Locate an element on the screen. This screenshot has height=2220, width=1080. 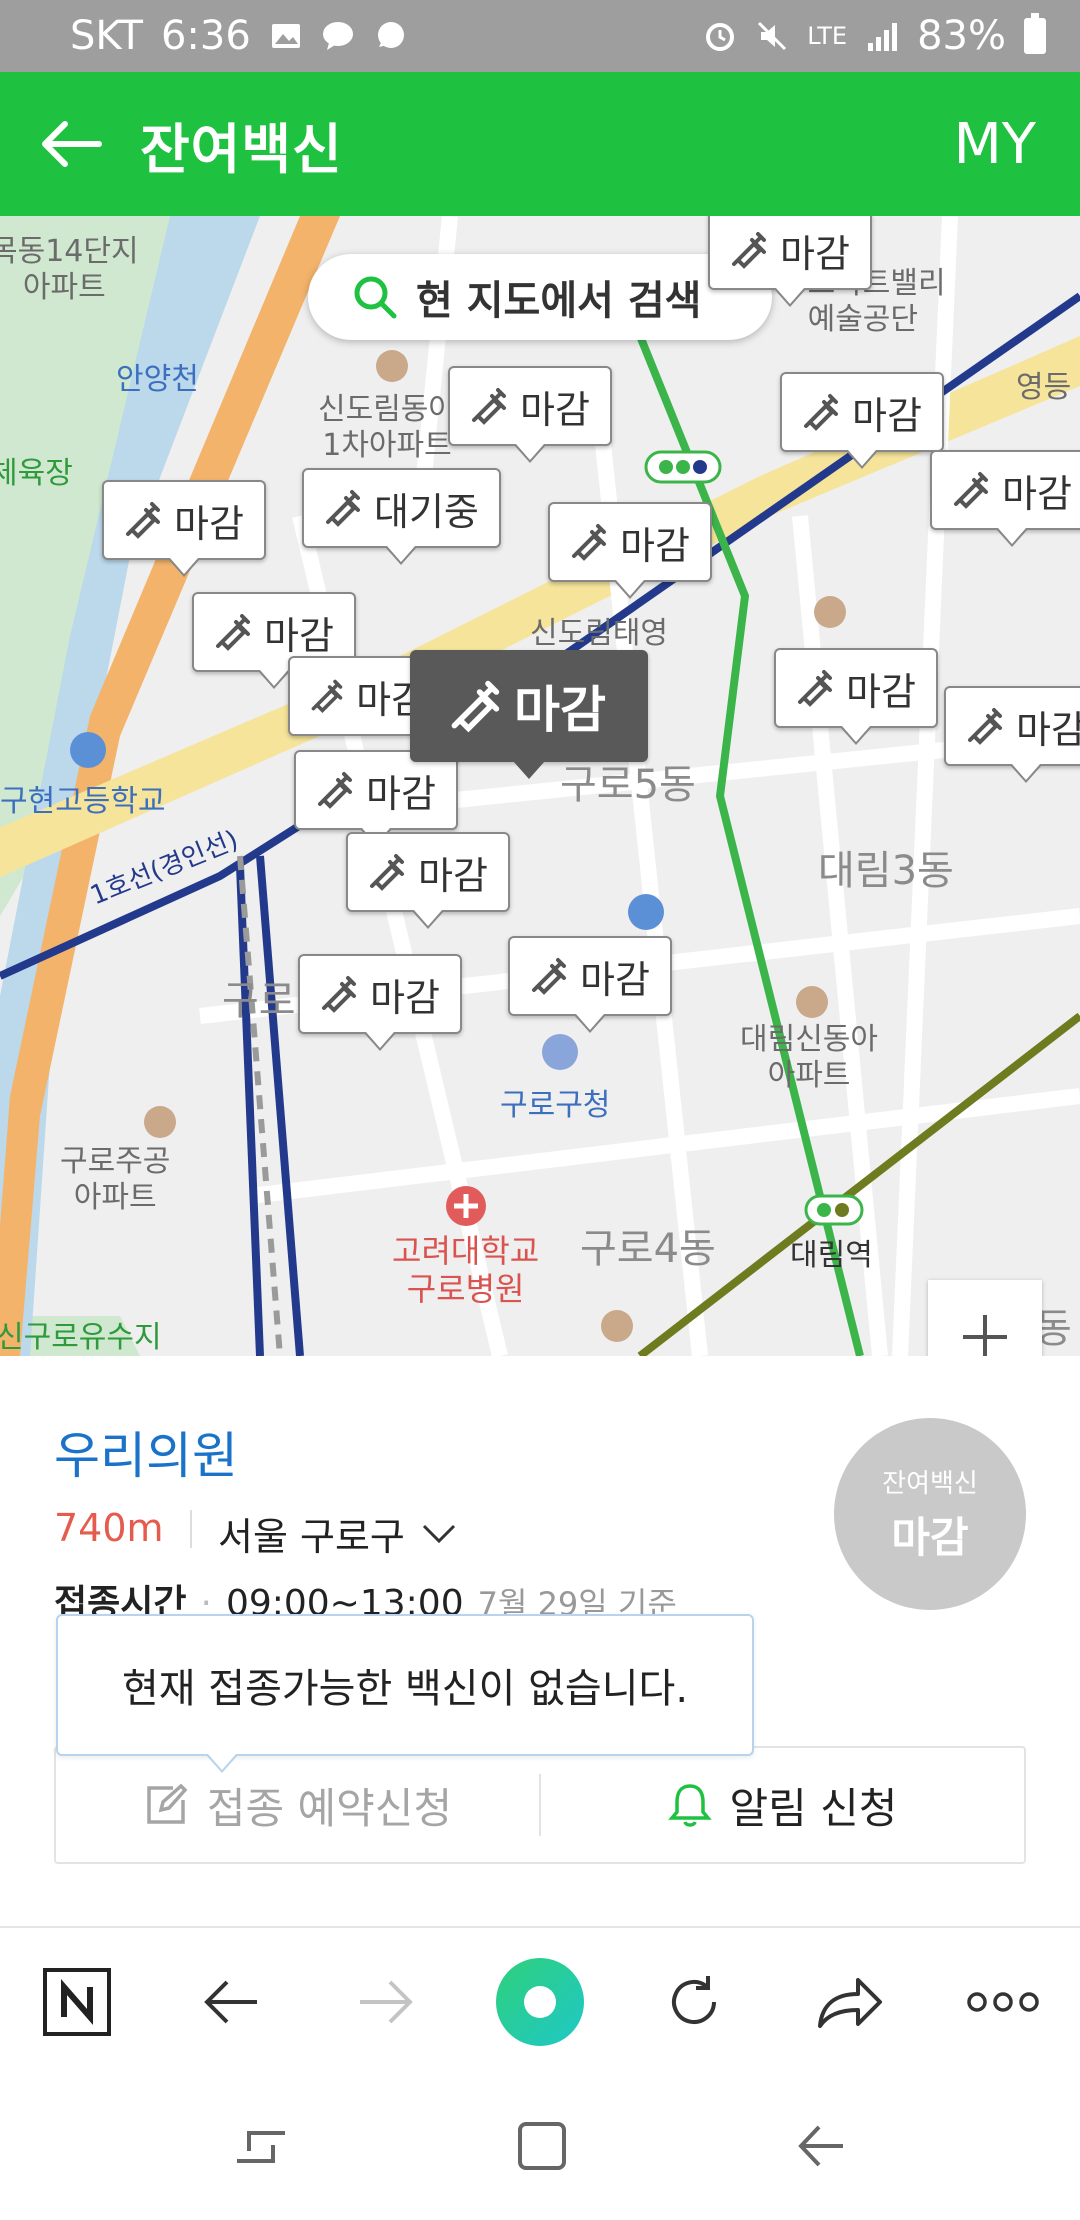
carrier-label: SKT is located at coordinates (106, 36).